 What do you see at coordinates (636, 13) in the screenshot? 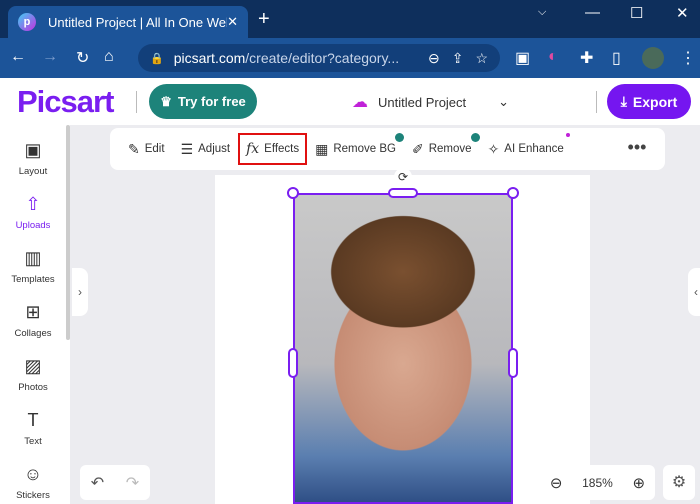
I see `maximize-icon: ☐` at bounding box center [636, 13].